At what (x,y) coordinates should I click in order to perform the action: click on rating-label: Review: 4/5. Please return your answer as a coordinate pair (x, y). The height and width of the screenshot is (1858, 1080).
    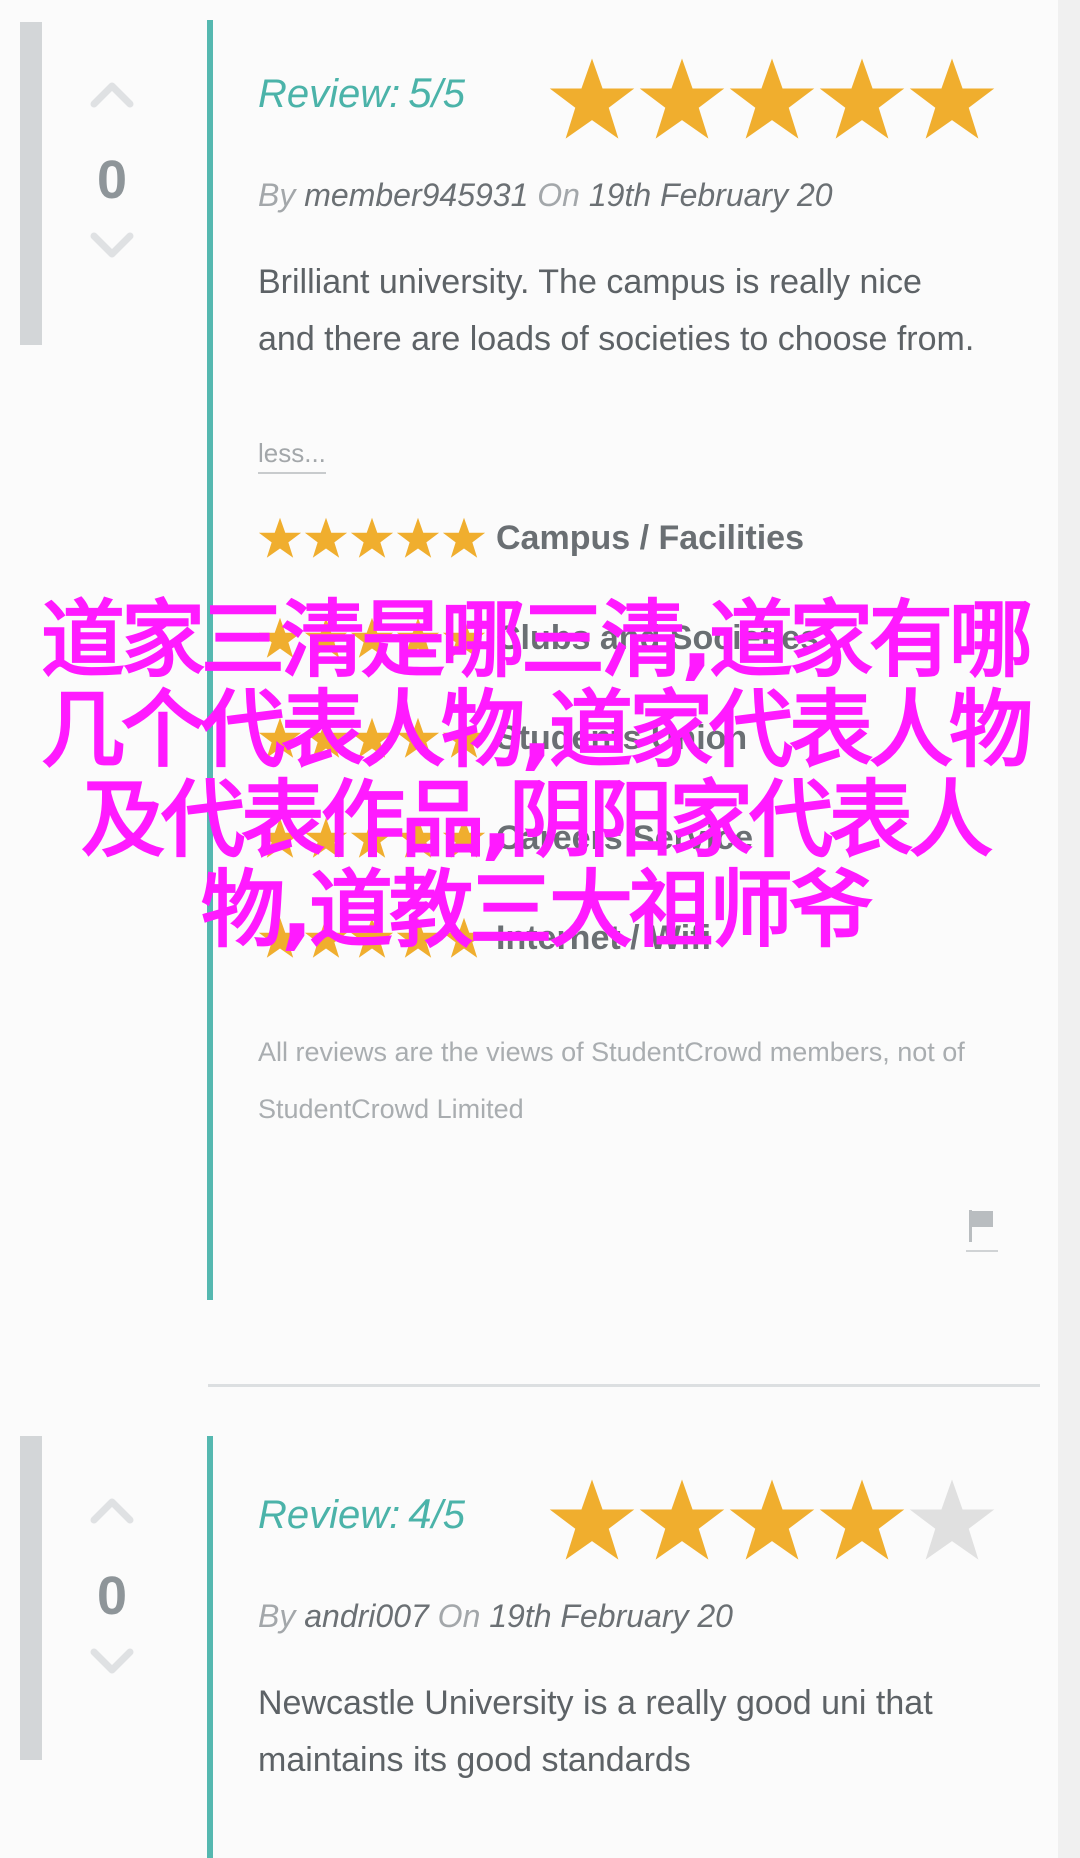
    Looking at the image, I should click on (361, 1514).